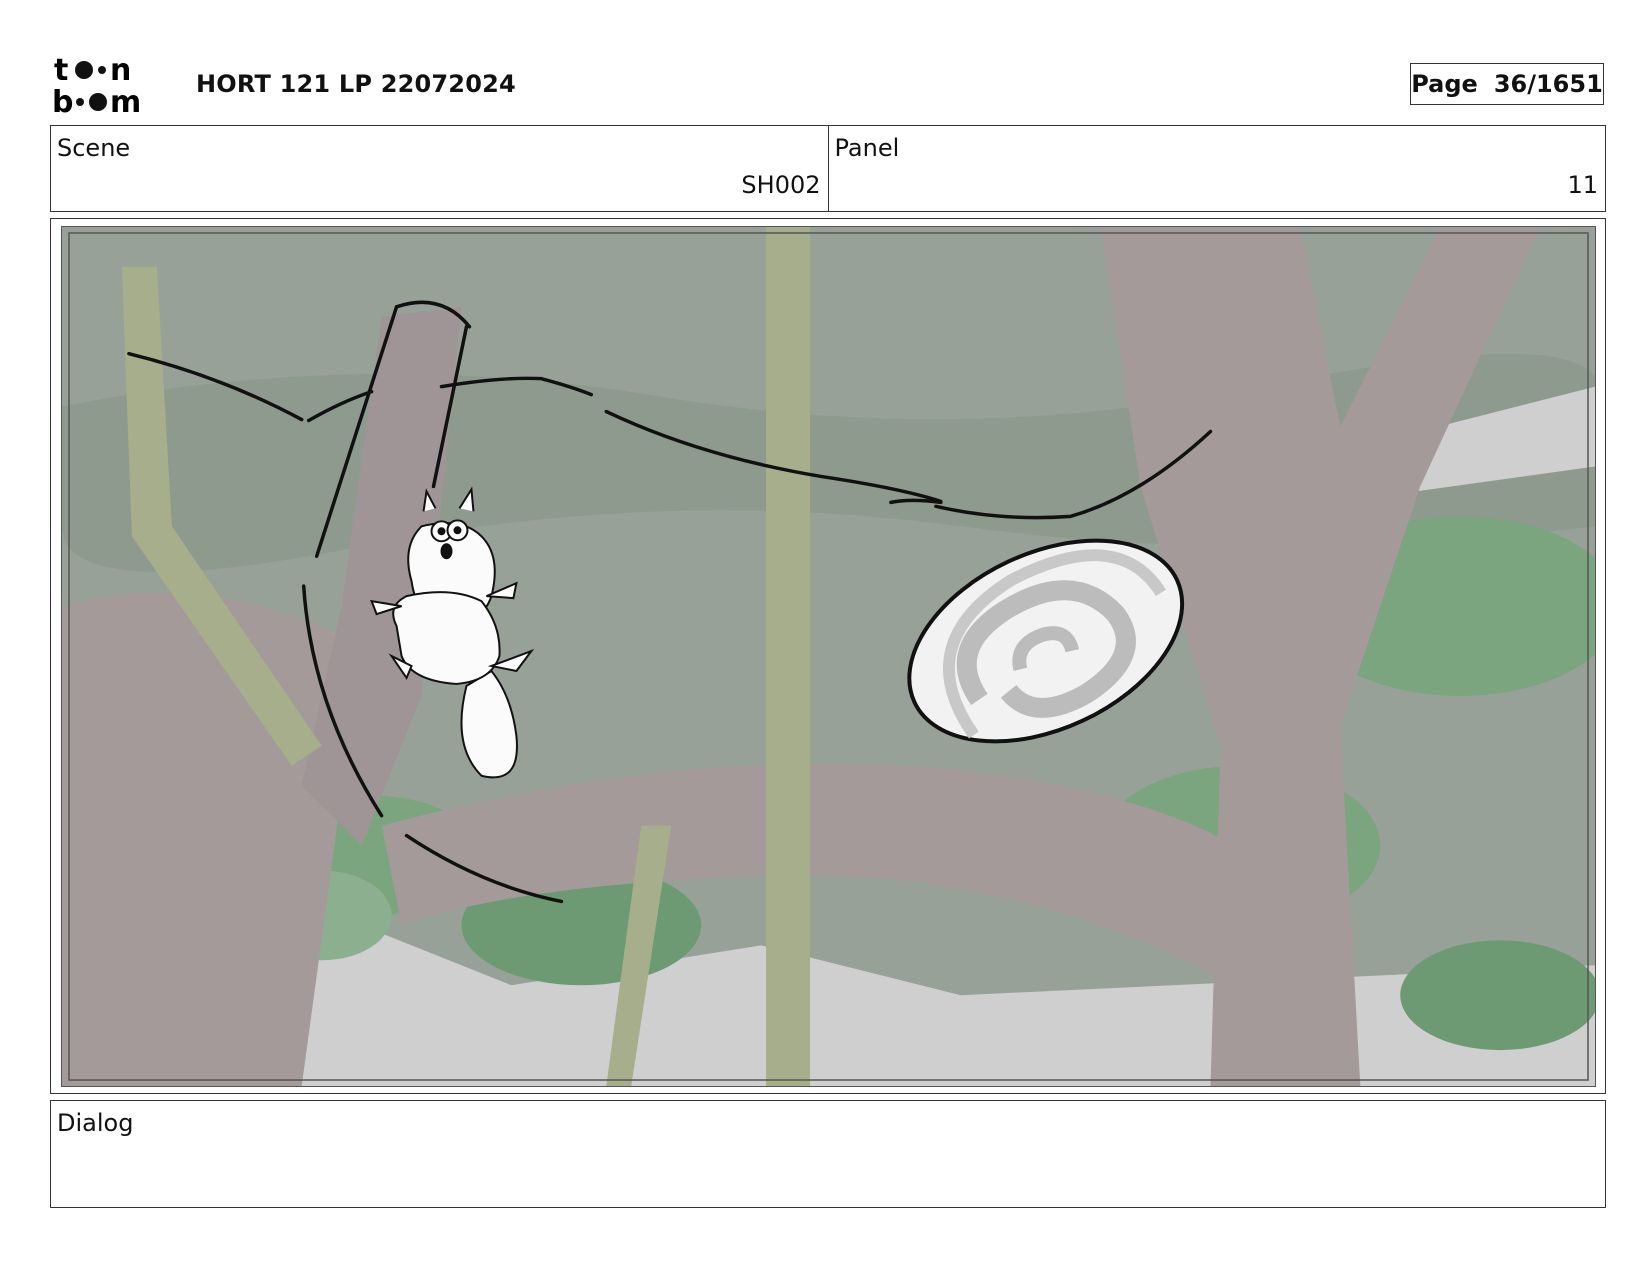 The image size is (1650, 1275). Describe the element at coordinates (781, 185) in the screenshot. I see `scene-value: SH002` at that location.